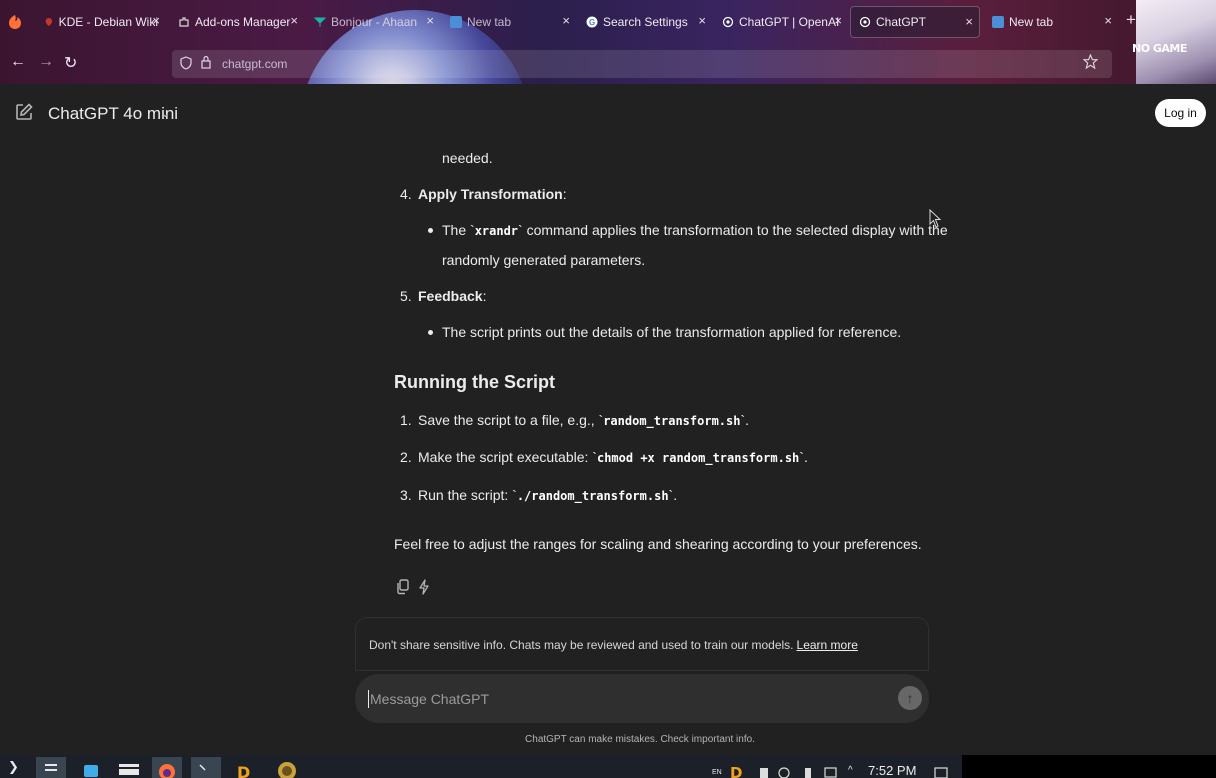 This screenshot has height=778, width=1216. What do you see at coordinates (165, 113) in the screenshot?
I see `chevron-down-icon: ⌄` at bounding box center [165, 113].